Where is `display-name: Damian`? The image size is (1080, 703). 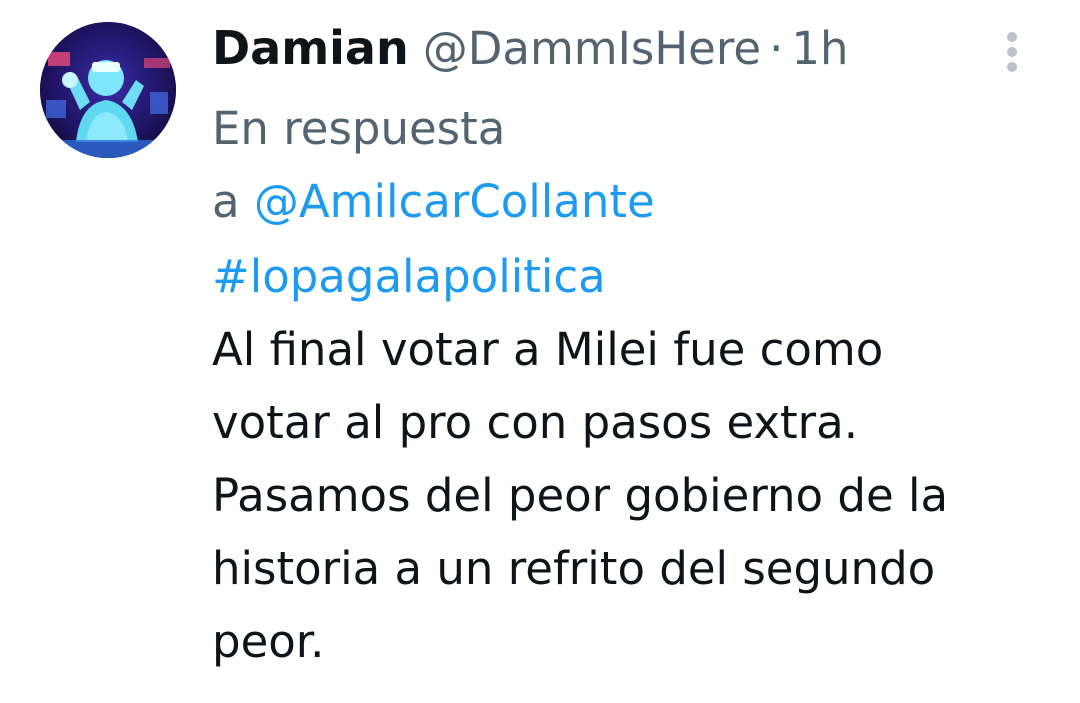 display-name: Damian is located at coordinates (310, 48).